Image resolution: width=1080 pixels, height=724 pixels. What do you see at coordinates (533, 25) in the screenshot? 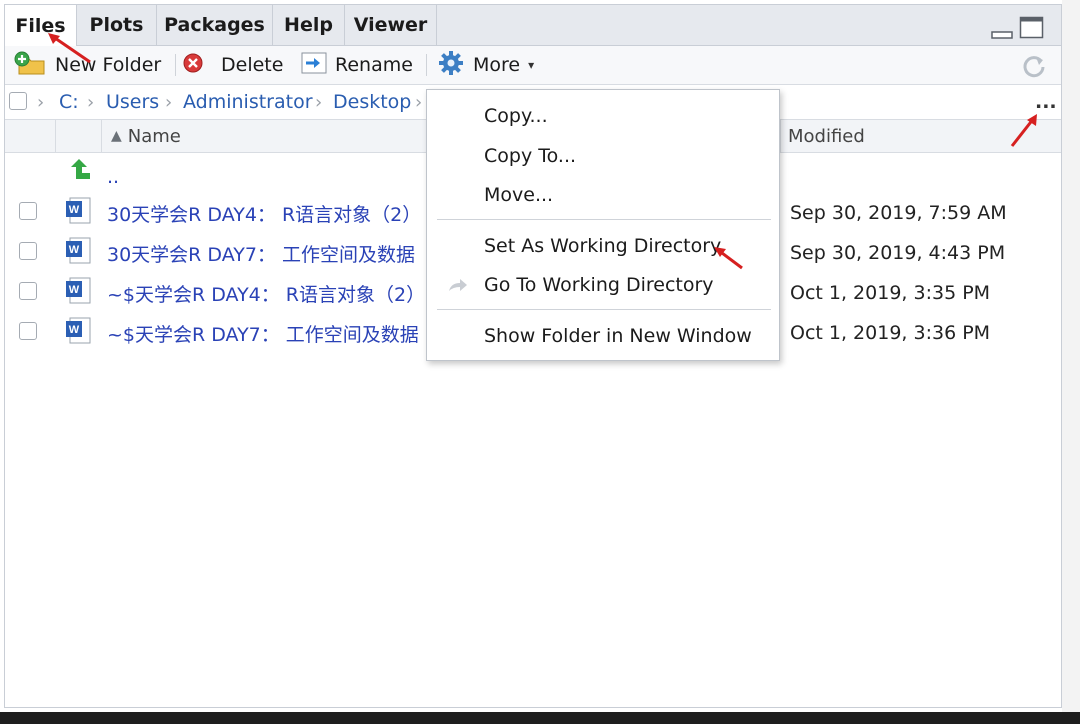
I see `tab-bar: Files Plots Packages Help Viewer` at bounding box center [533, 25].